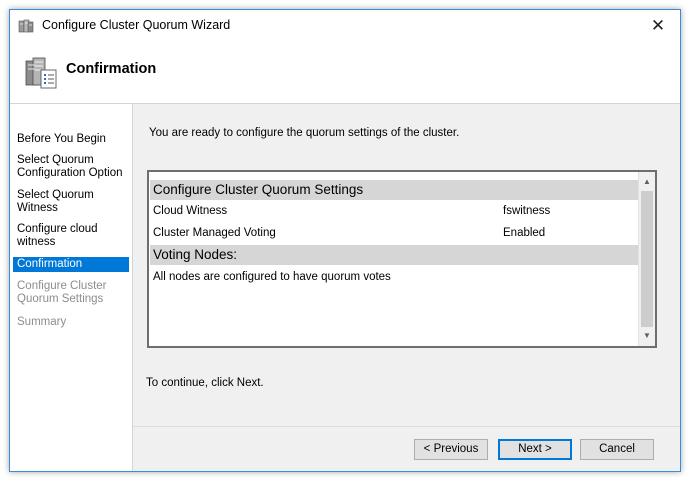  Describe the element at coordinates (535, 449) in the screenshot. I see `next-button: Next >` at that location.